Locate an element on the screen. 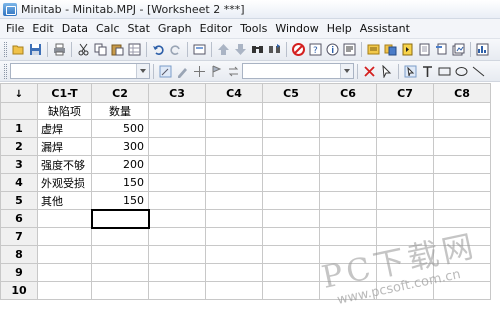 The height and width of the screenshot is (313, 500). menu-calc: Calc is located at coordinates (108, 28).